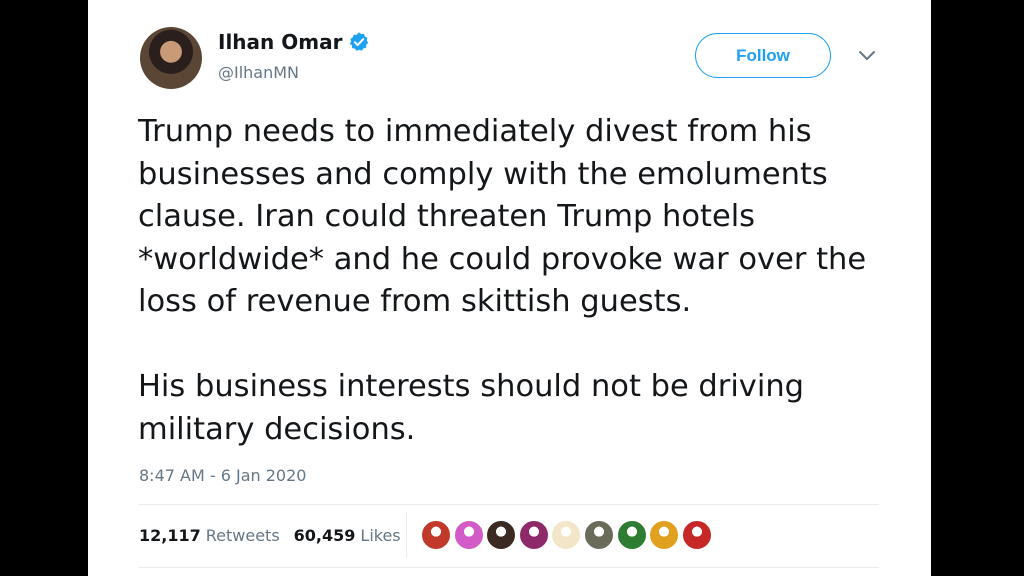  Describe the element at coordinates (867, 56) in the screenshot. I see `chevron-down-icon` at that location.